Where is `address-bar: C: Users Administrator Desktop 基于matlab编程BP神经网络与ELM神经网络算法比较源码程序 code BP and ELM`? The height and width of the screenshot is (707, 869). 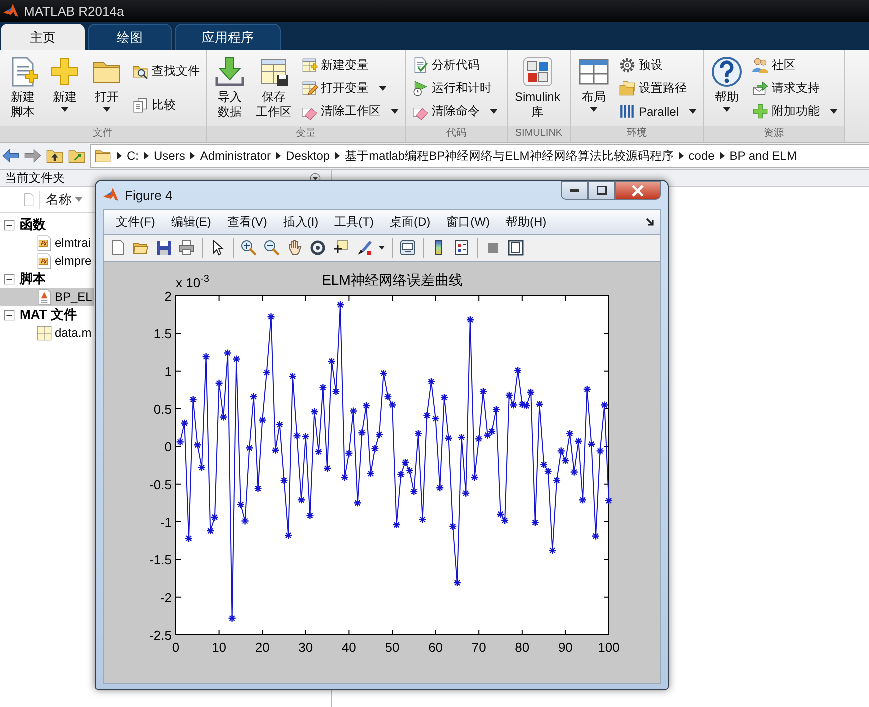 address-bar: C: Users Administrator Desktop 基于matlab编程BP神经网络与ELM神经网络算法比较源码程序 code BP and ELM is located at coordinates (479, 156).